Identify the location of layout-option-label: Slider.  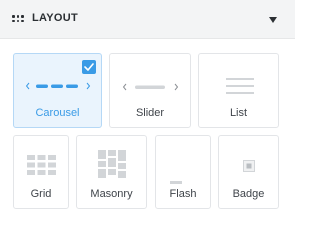
(150, 113).